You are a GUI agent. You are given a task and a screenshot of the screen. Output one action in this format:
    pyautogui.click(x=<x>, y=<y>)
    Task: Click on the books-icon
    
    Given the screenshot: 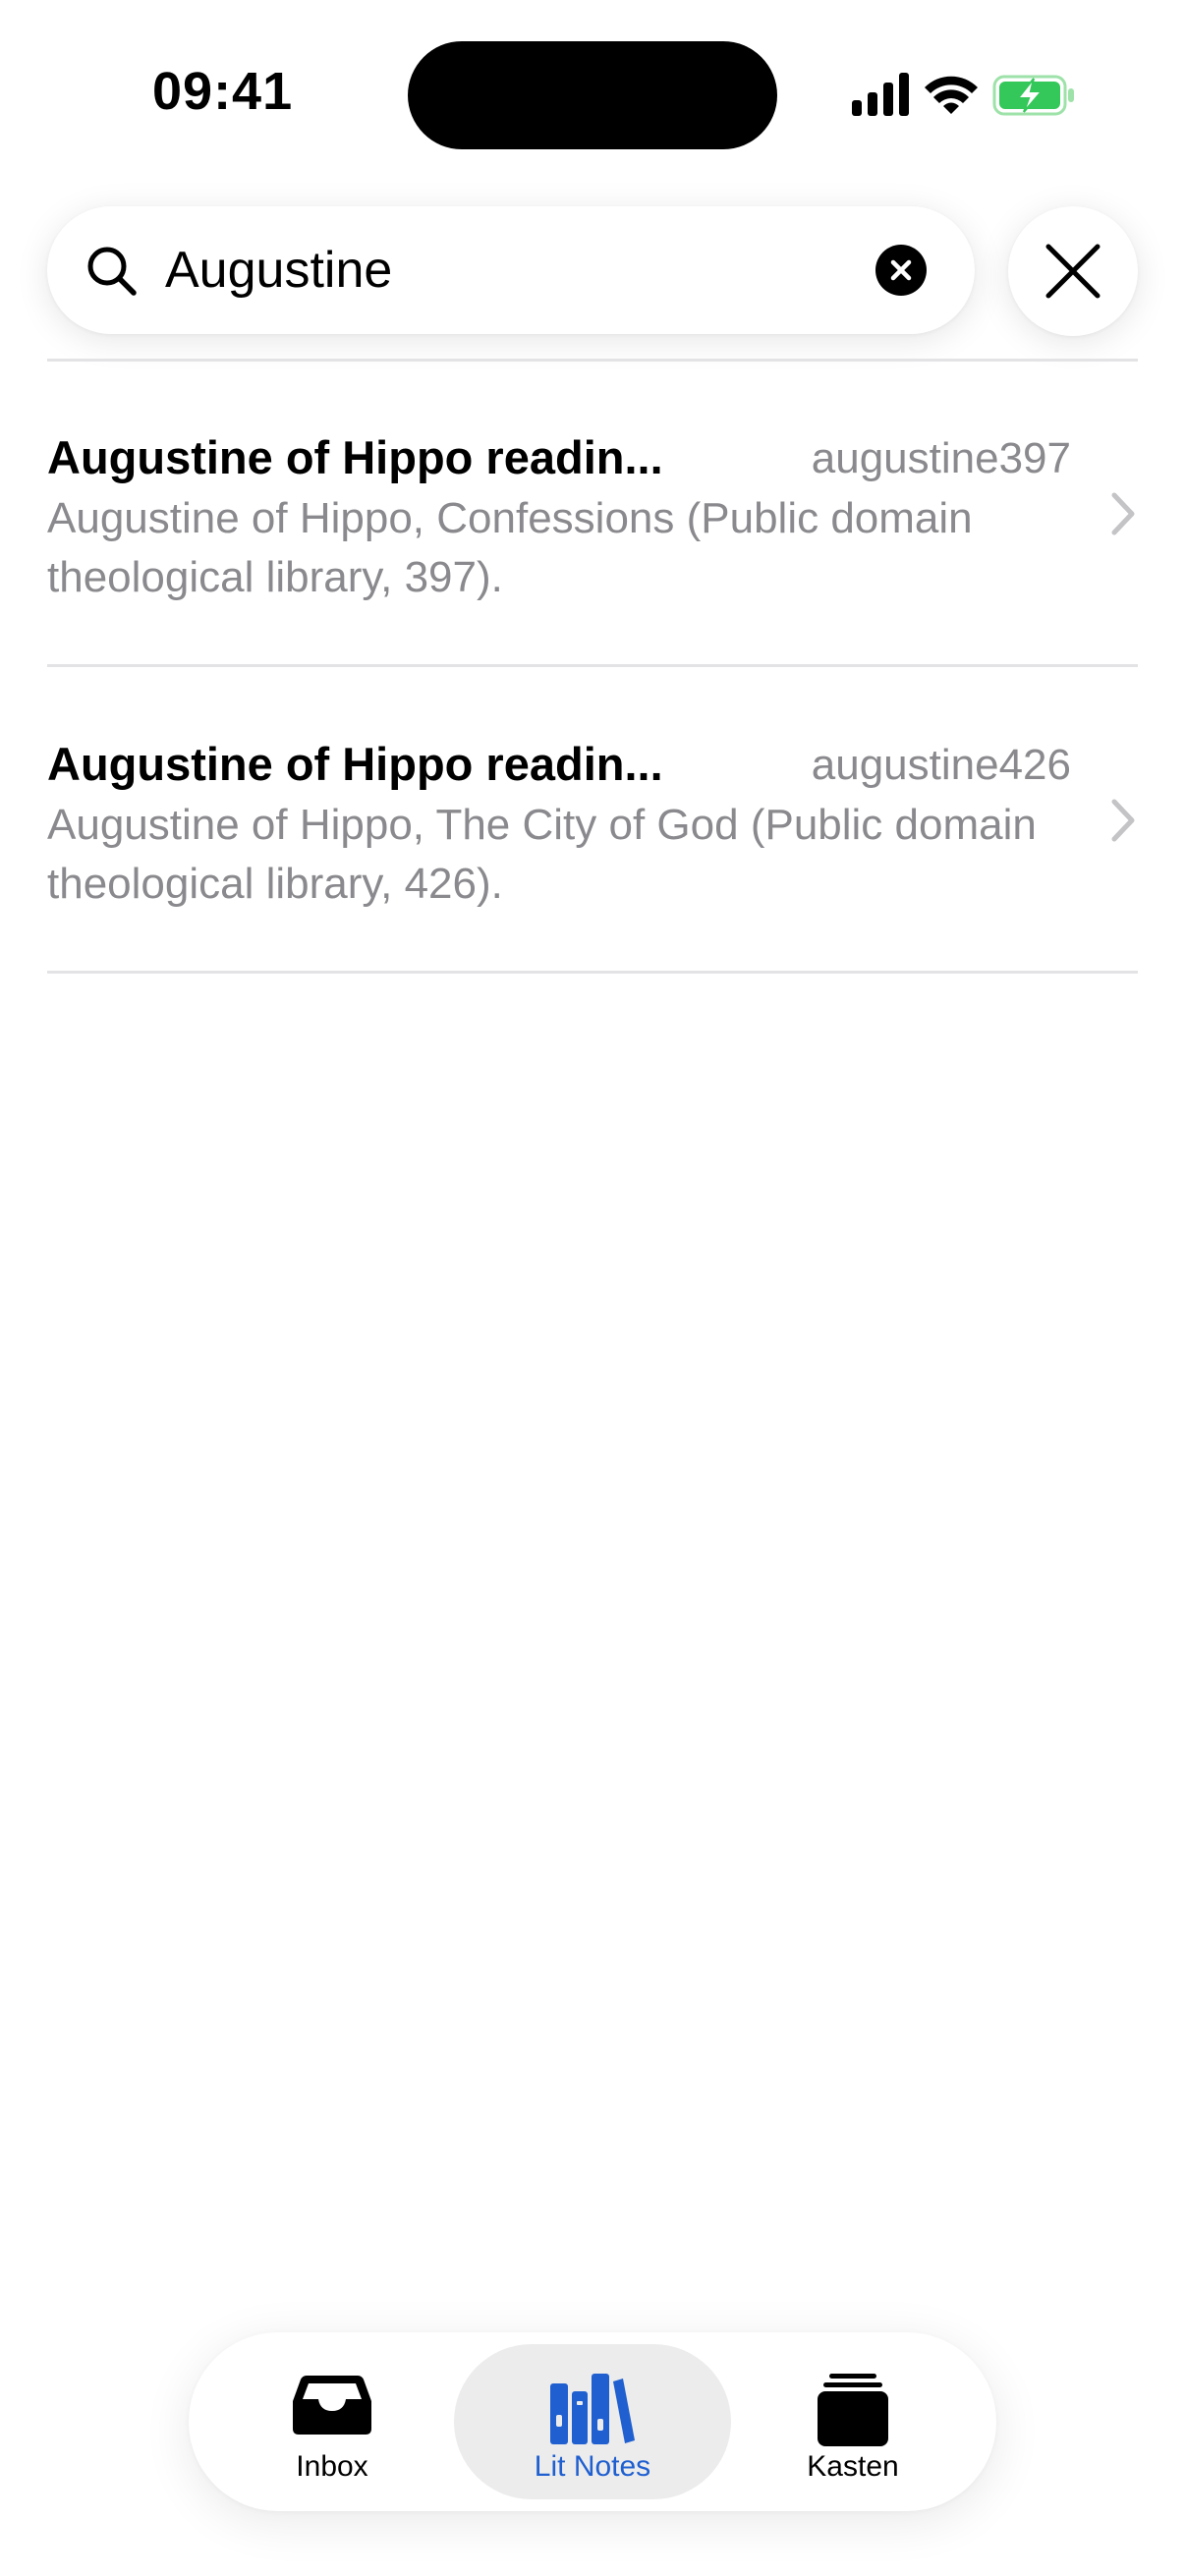 What is the action you would take?
    pyautogui.click(x=592, y=2409)
    